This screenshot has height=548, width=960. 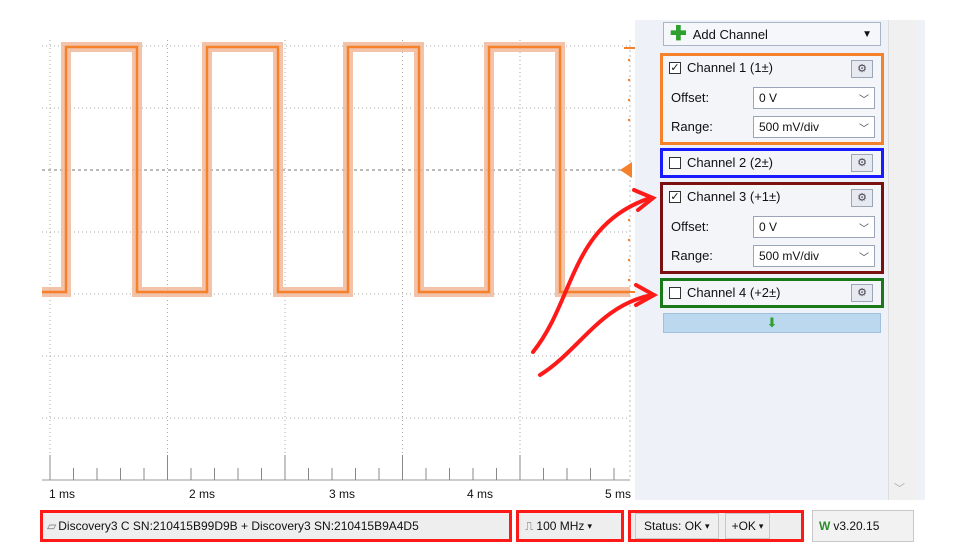 I want to click on channel-4-settings-icon: ⚙, so click(x=862, y=293).